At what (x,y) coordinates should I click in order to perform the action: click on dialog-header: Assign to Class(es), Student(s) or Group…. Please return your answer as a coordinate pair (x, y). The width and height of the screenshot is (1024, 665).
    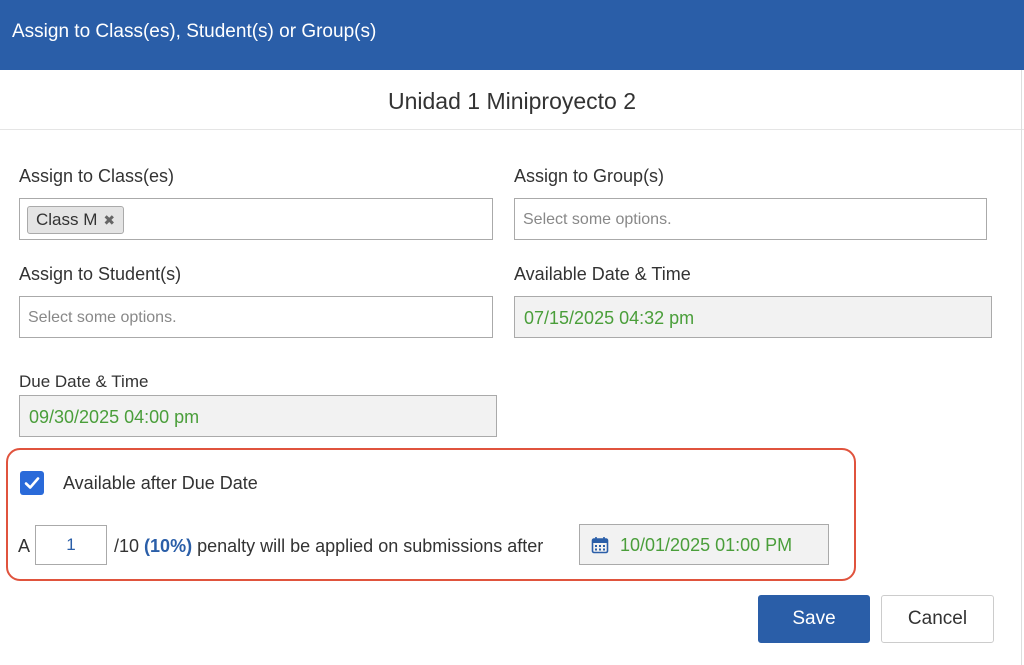
    Looking at the image, I should click on (512, 35).